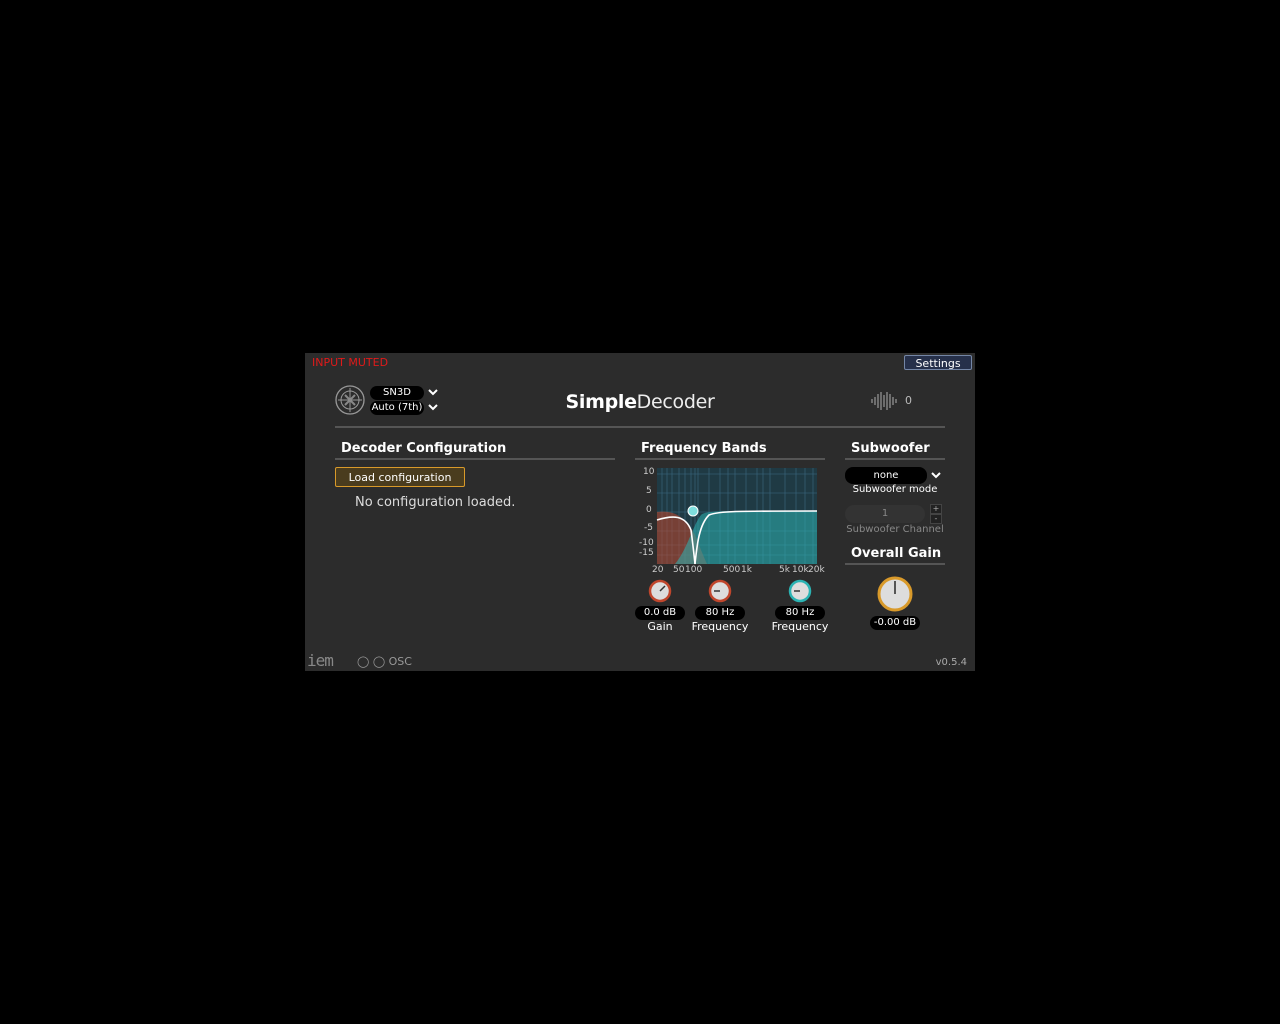 The width and height of the screenshot is (1280, 1024). Describe the element at coordinates (649, 472) in the screenshot. I see `y-tick: 10` at that location.